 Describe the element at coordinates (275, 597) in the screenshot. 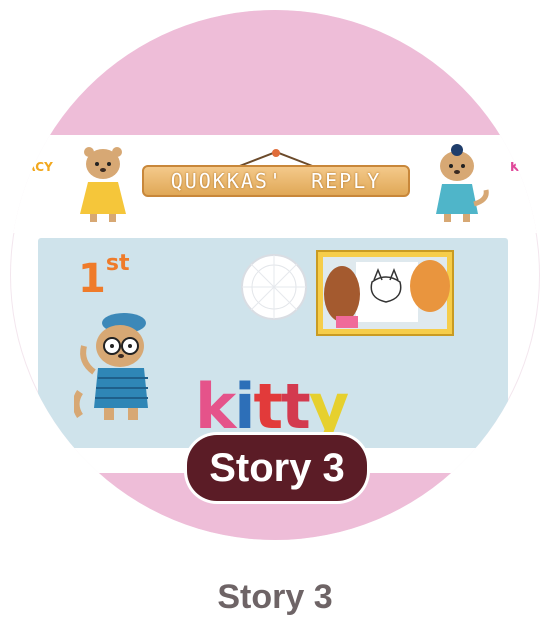

I see `story-caption: Story 3` at that location.